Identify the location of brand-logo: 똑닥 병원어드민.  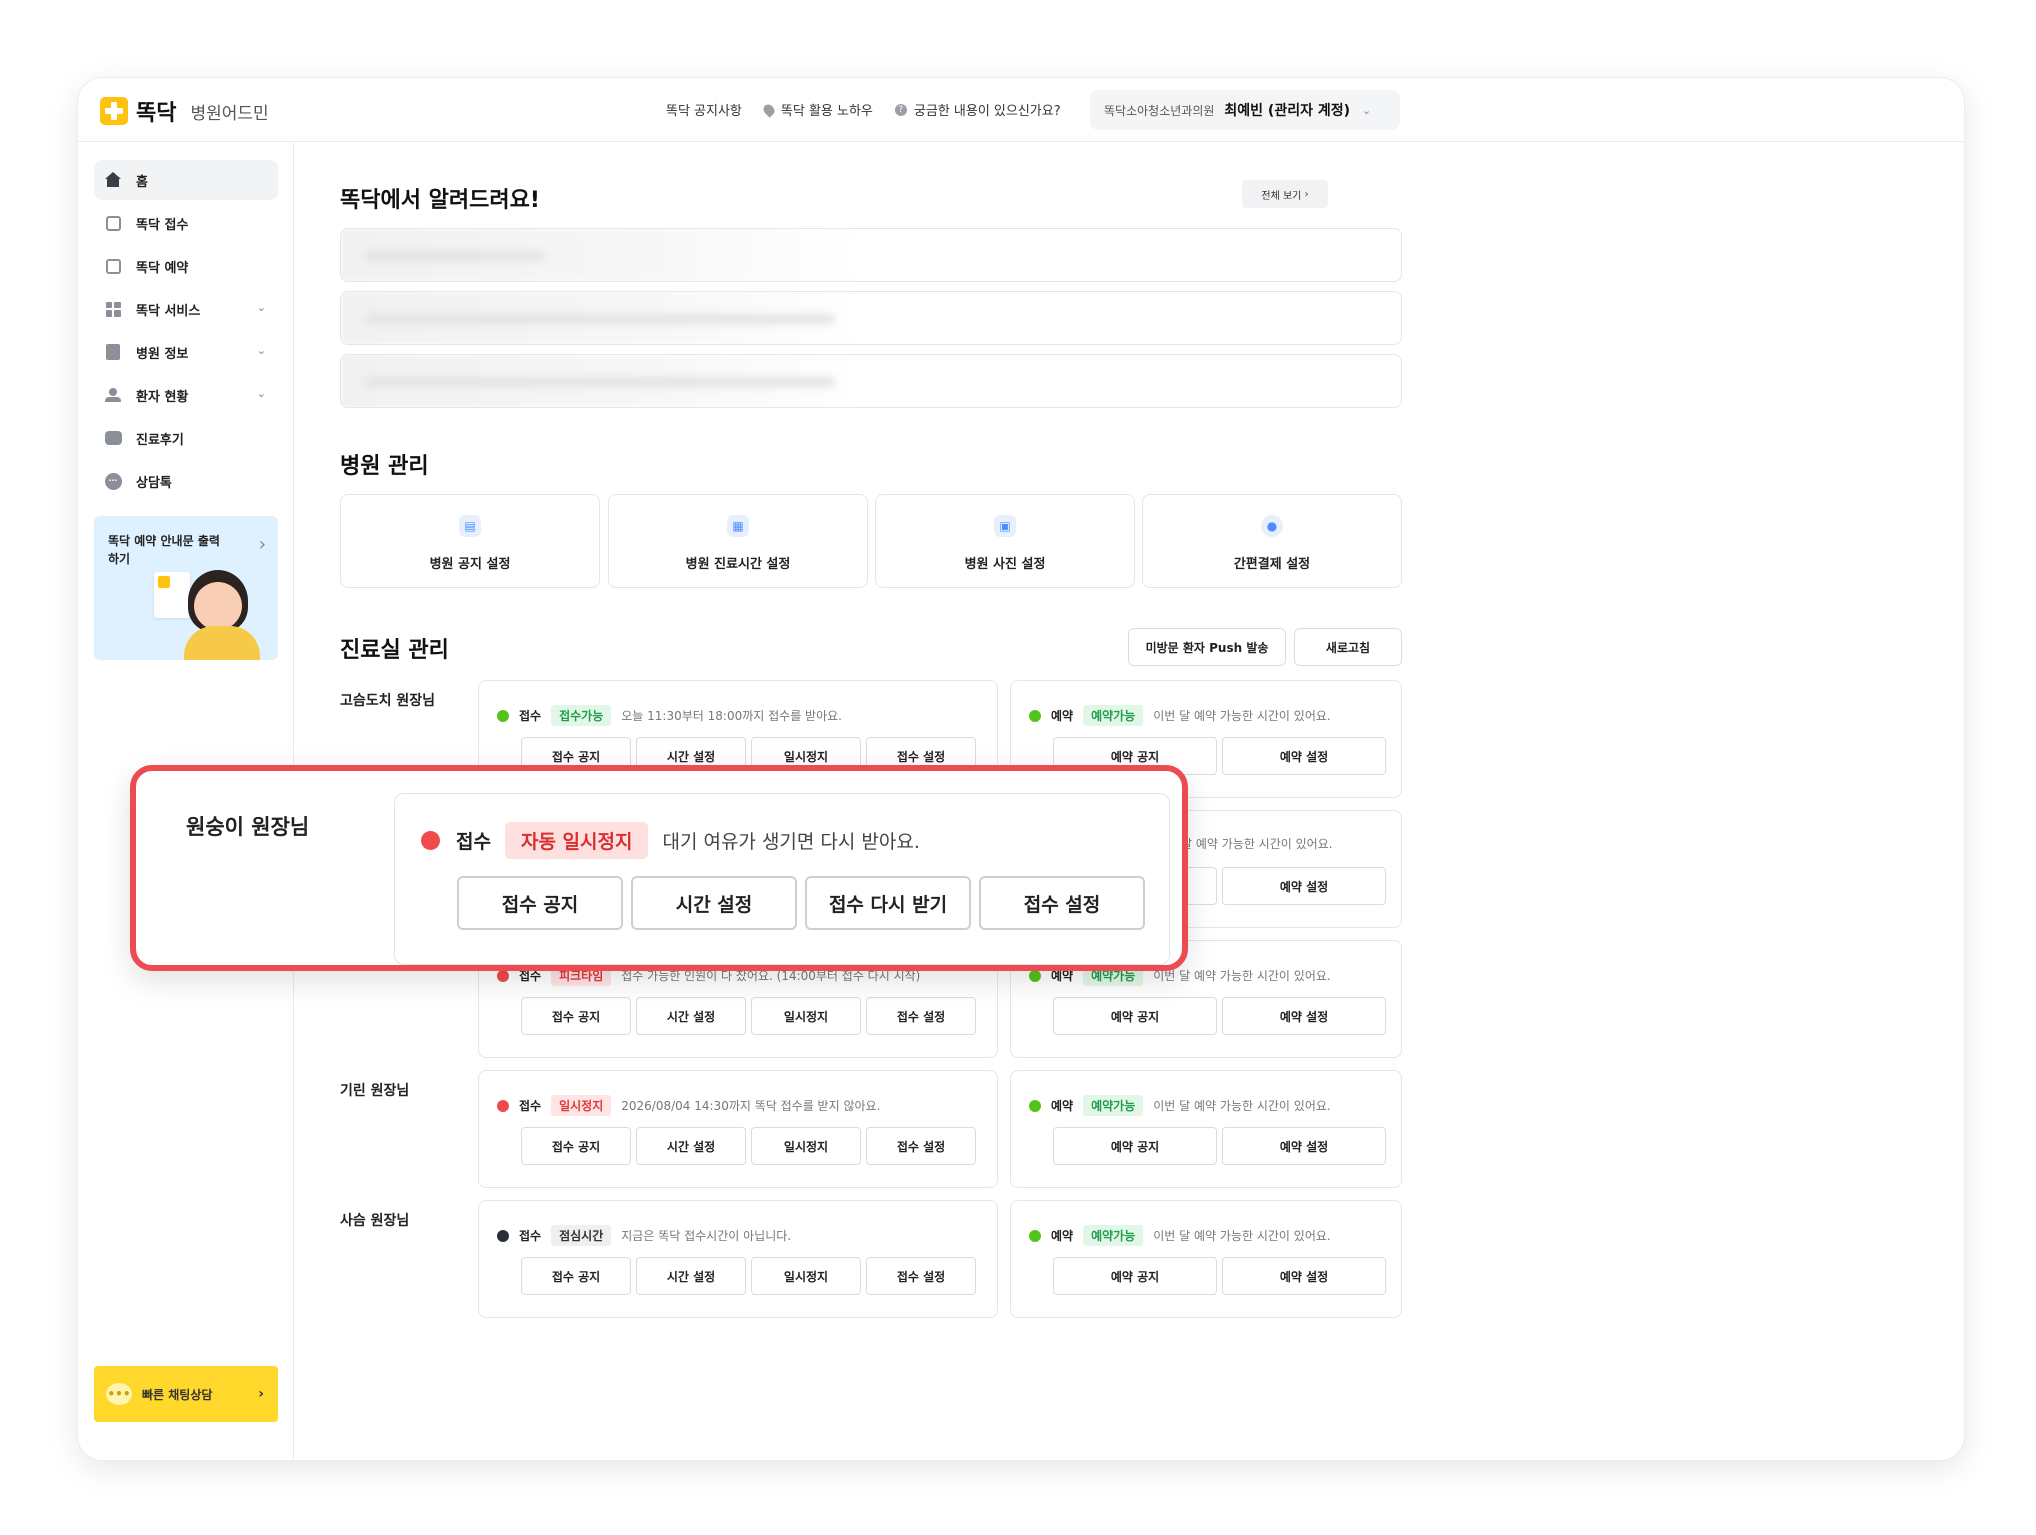
(184, 111).